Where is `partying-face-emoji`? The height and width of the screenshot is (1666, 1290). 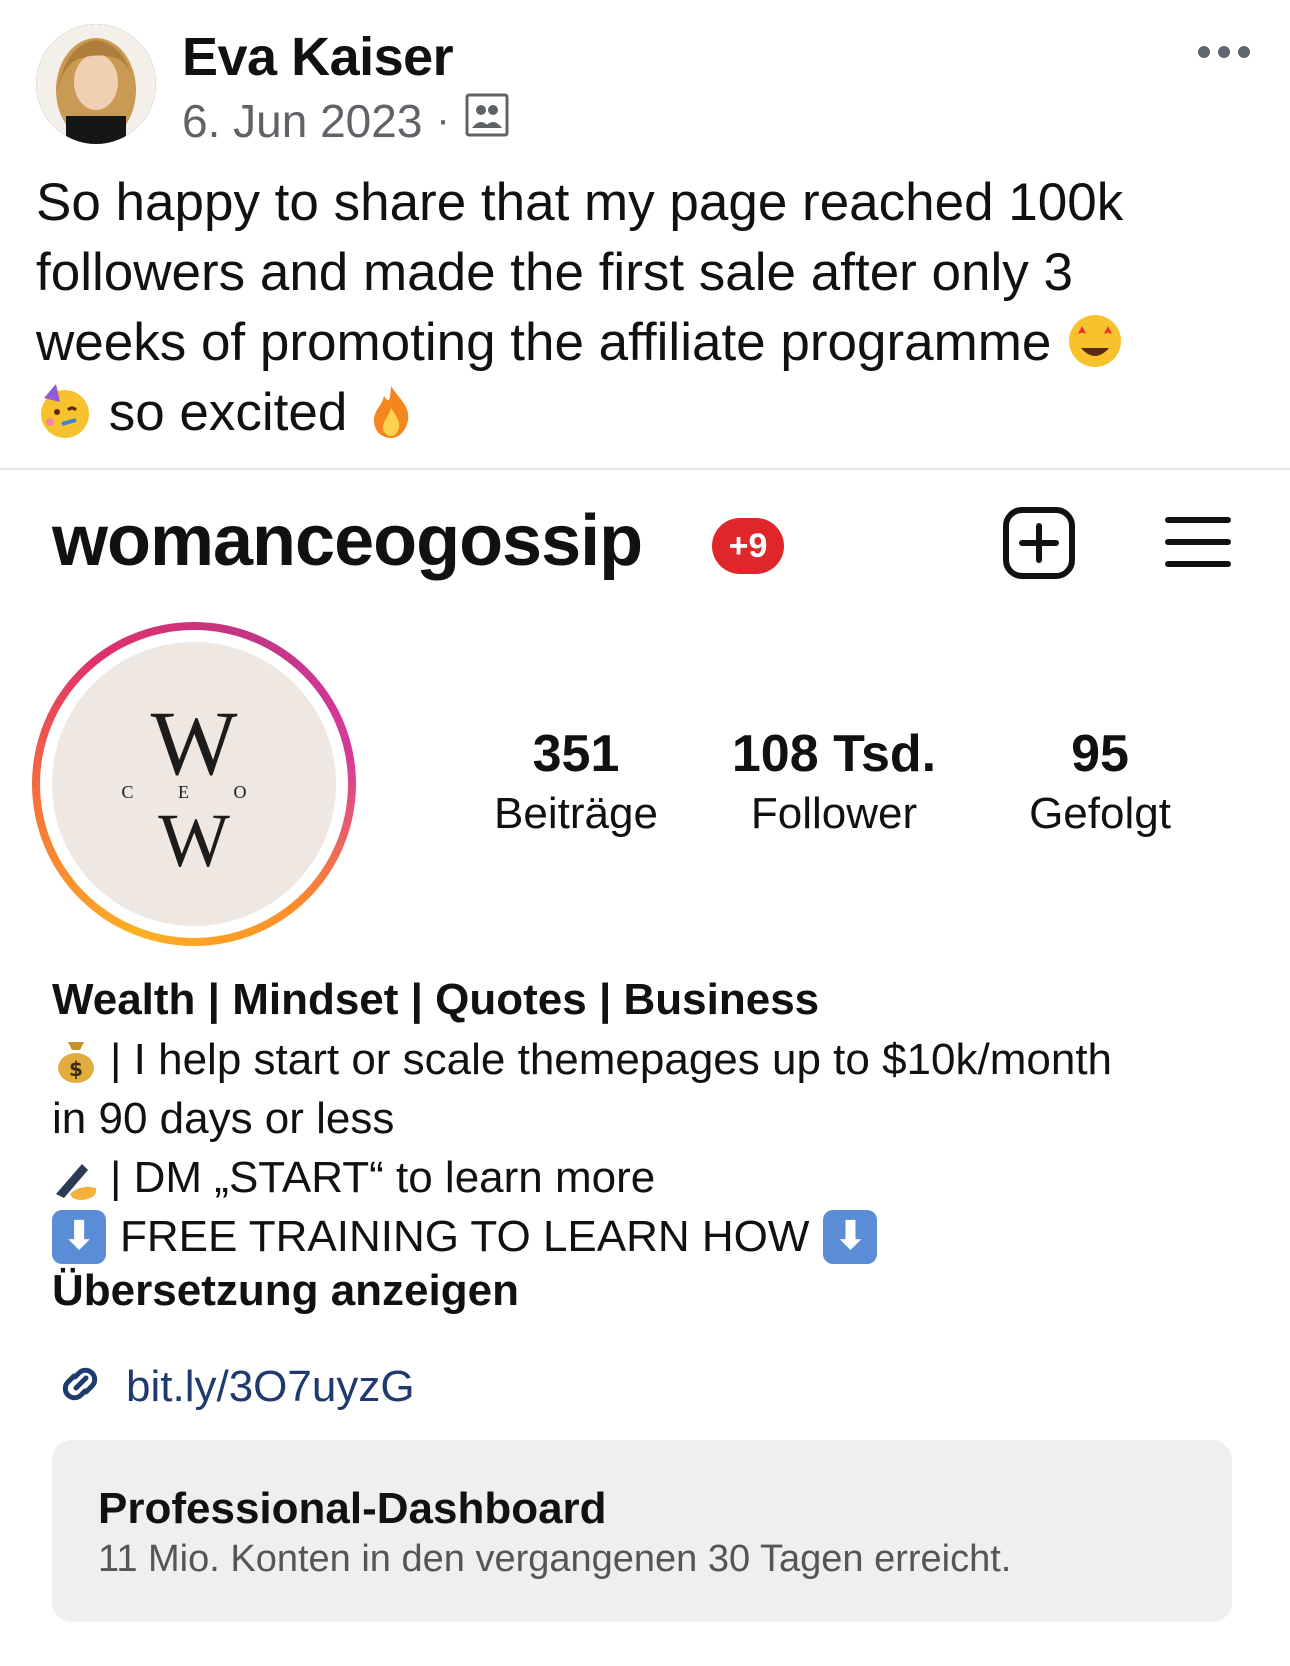 partying-face-emoji is located at coordinates (65, 411).